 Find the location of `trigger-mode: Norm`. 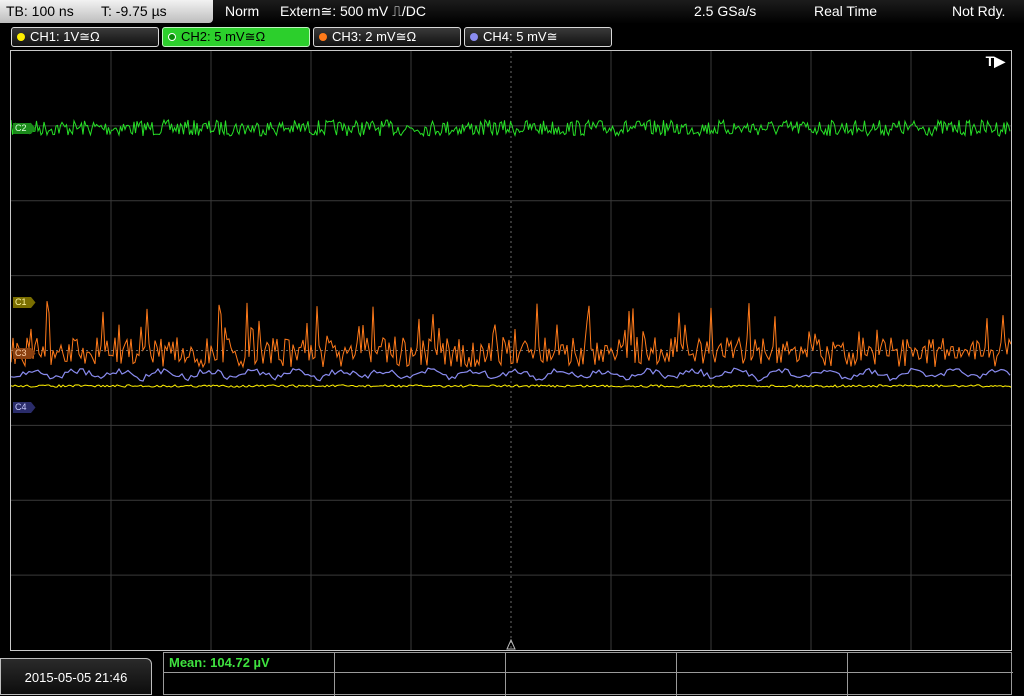

trigger-mode: Norm is located at coordinates (242, 11).